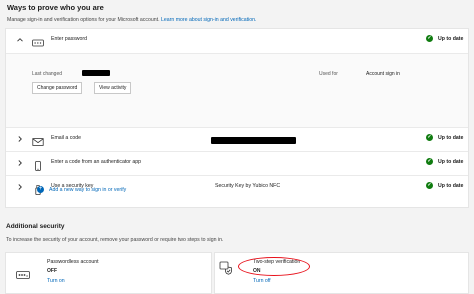 The height and width of the screenshot is (294, 474). What do you see at coordinates (40, 189) in the screenshot?
I see `plus-circle-icon: +` at bounding box center [40, 189].